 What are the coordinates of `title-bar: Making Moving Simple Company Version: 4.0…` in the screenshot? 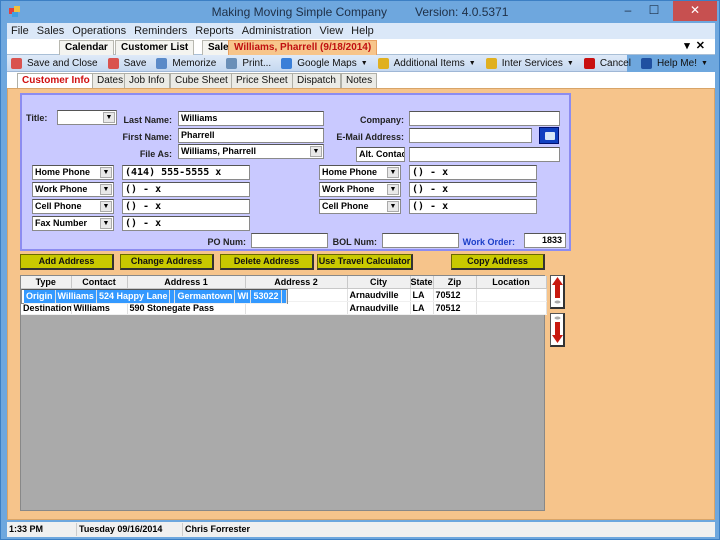 It's located at (360, 12).